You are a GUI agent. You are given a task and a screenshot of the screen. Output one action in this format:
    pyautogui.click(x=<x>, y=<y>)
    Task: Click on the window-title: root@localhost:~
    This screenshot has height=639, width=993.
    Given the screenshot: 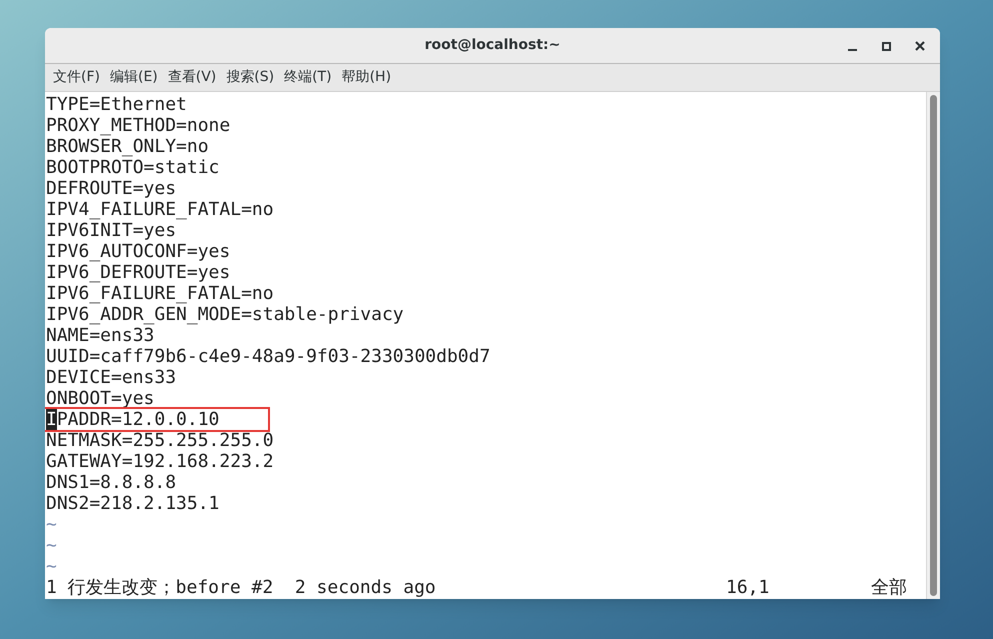 What is the action you would take?
    pyautogui.click(x=492, y=45)
    